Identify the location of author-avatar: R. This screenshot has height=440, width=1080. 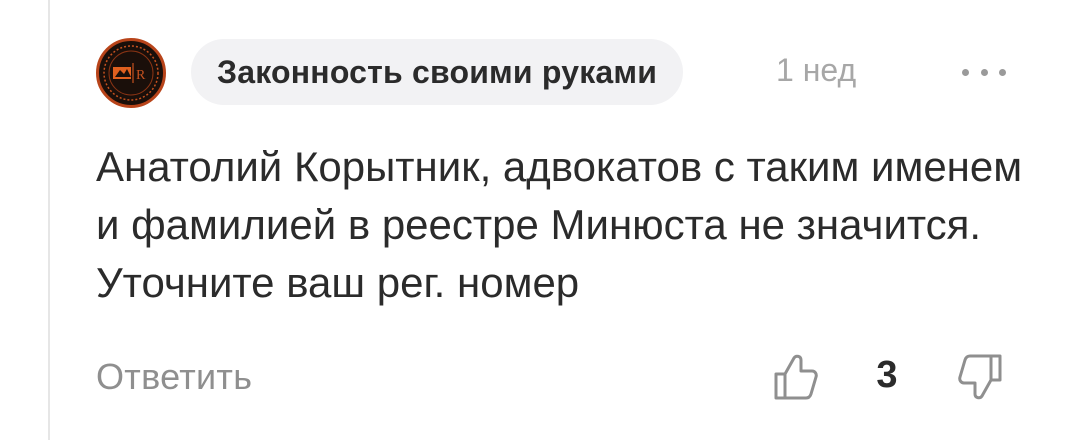
(131, 73).